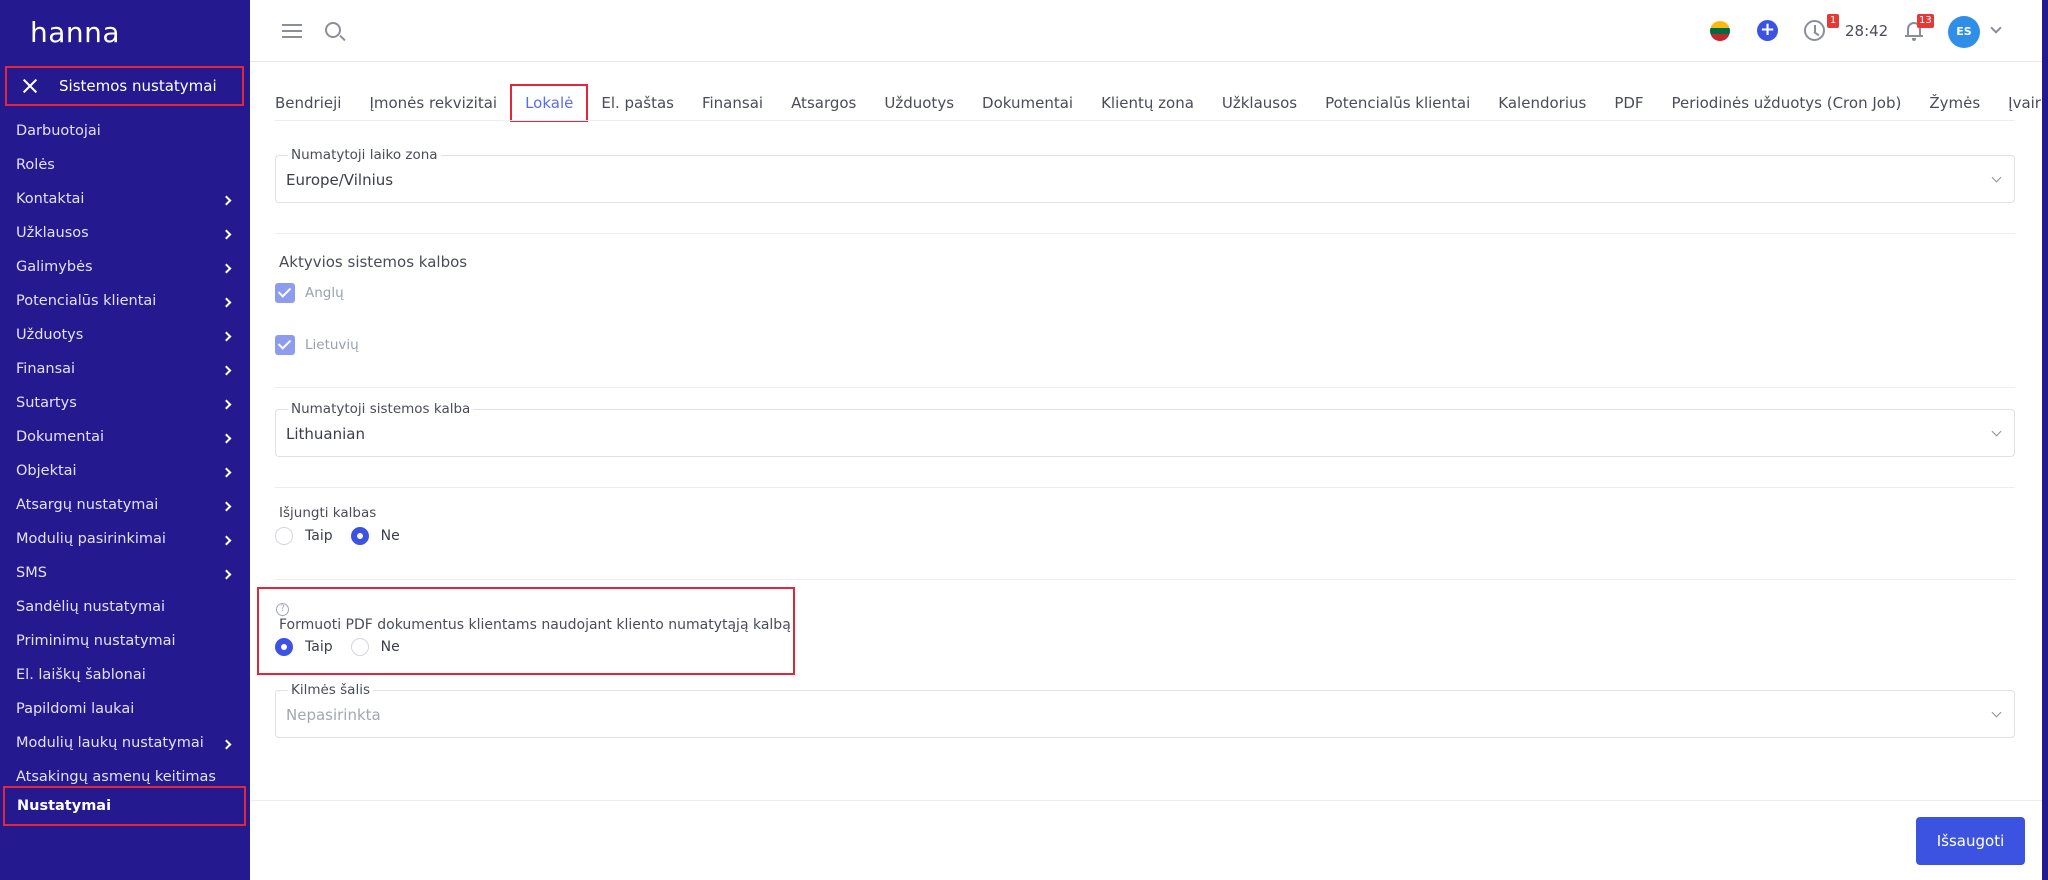 The height and width of the screenshot is (880, 2048). I want to click on tab: PDF, so click(1628, 103).